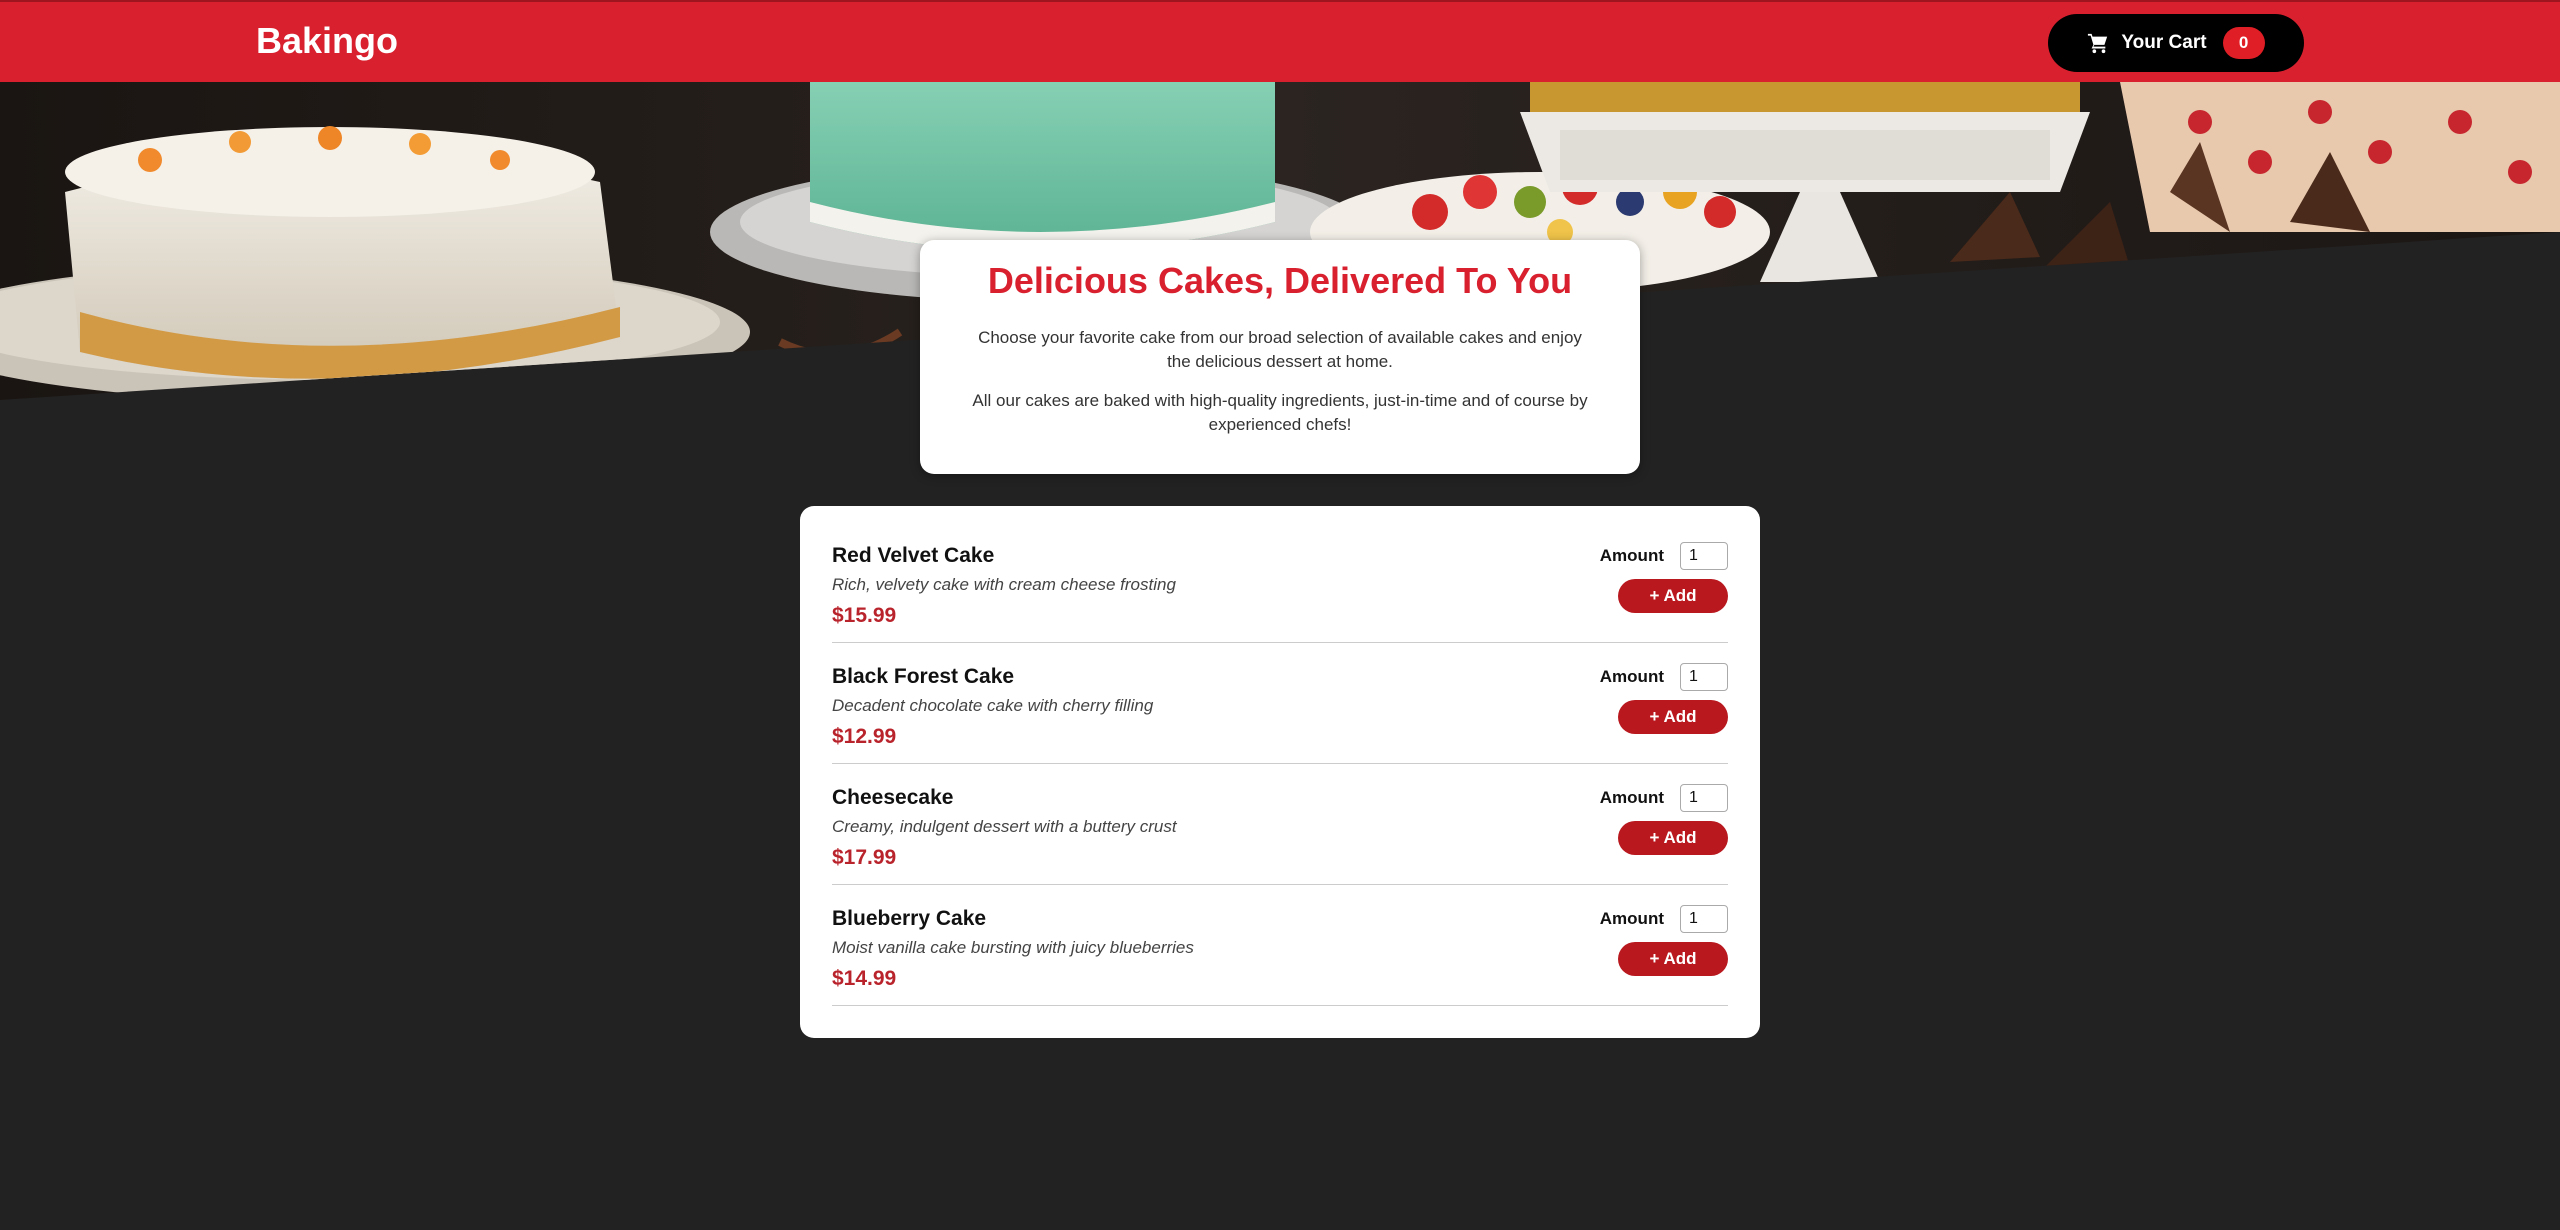 The width and height of the screenshot is (2560, 1230). What do you see at coordinates (2164, 42) in the screenshot?
I see `cart-label: Your Cart` at bounding box center [2164, 42].